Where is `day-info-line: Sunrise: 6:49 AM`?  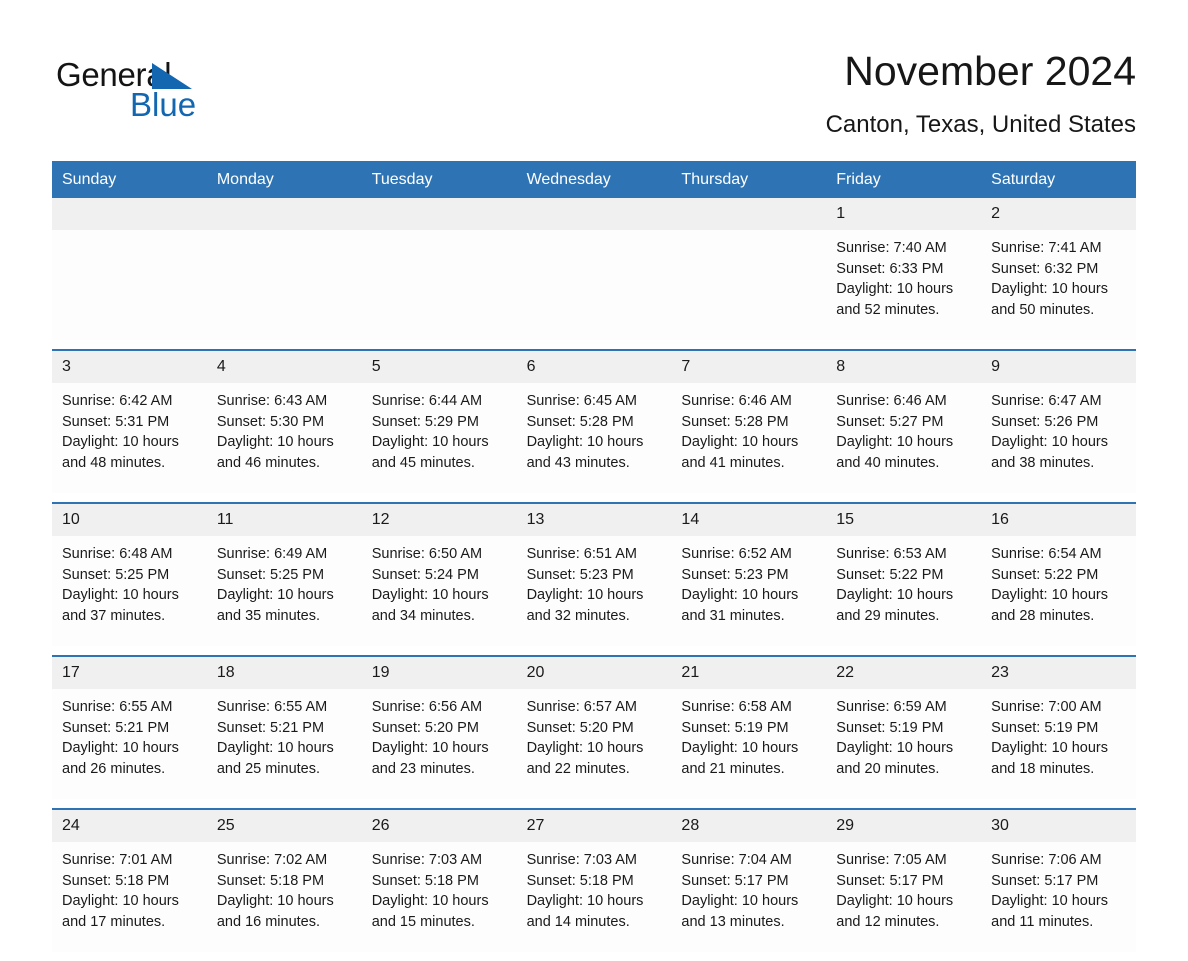
day-info-line: Sunrise: 6:49 AM is located at coordinates (272, 553).